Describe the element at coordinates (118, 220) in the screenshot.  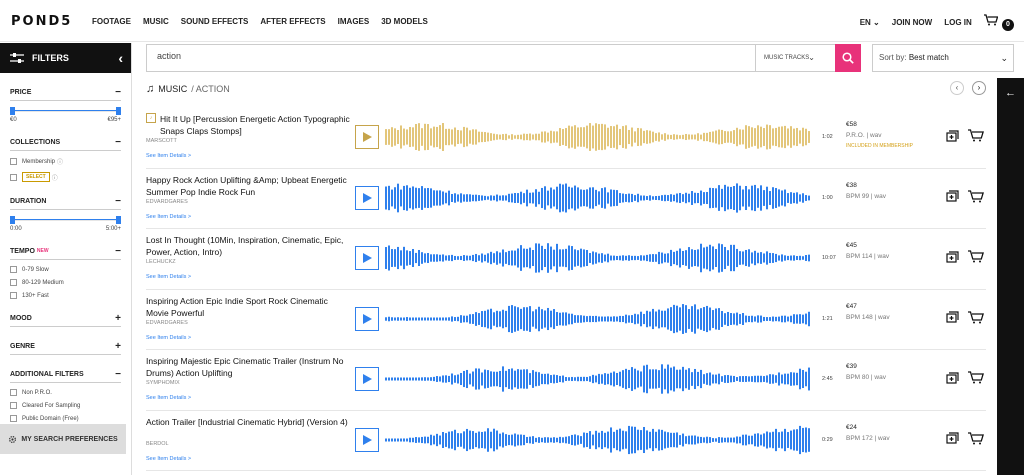
I see `duration-max-handle` at that location.